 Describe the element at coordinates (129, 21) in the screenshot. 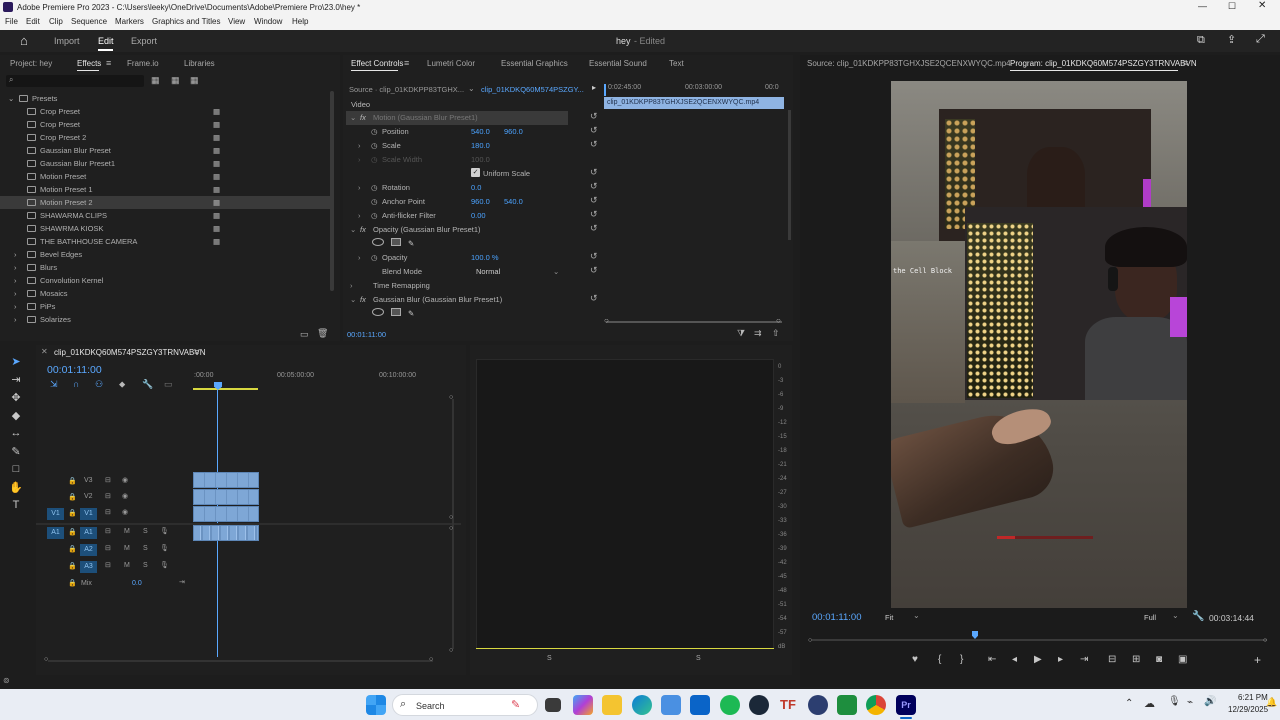

I see `menu-markers: Markers` at that location.